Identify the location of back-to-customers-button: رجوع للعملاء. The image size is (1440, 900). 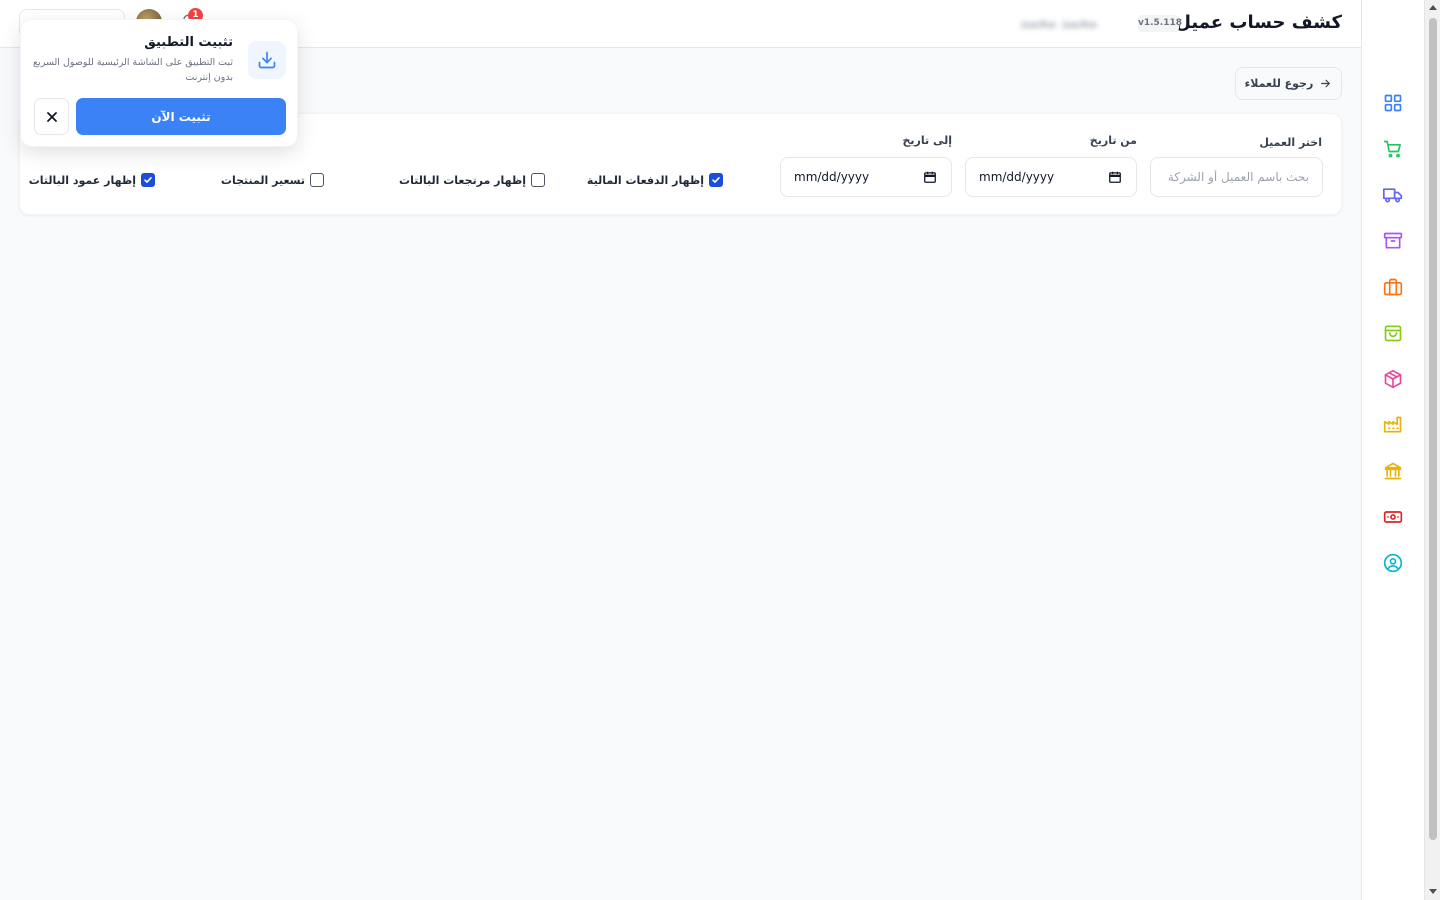
(1288, 83).